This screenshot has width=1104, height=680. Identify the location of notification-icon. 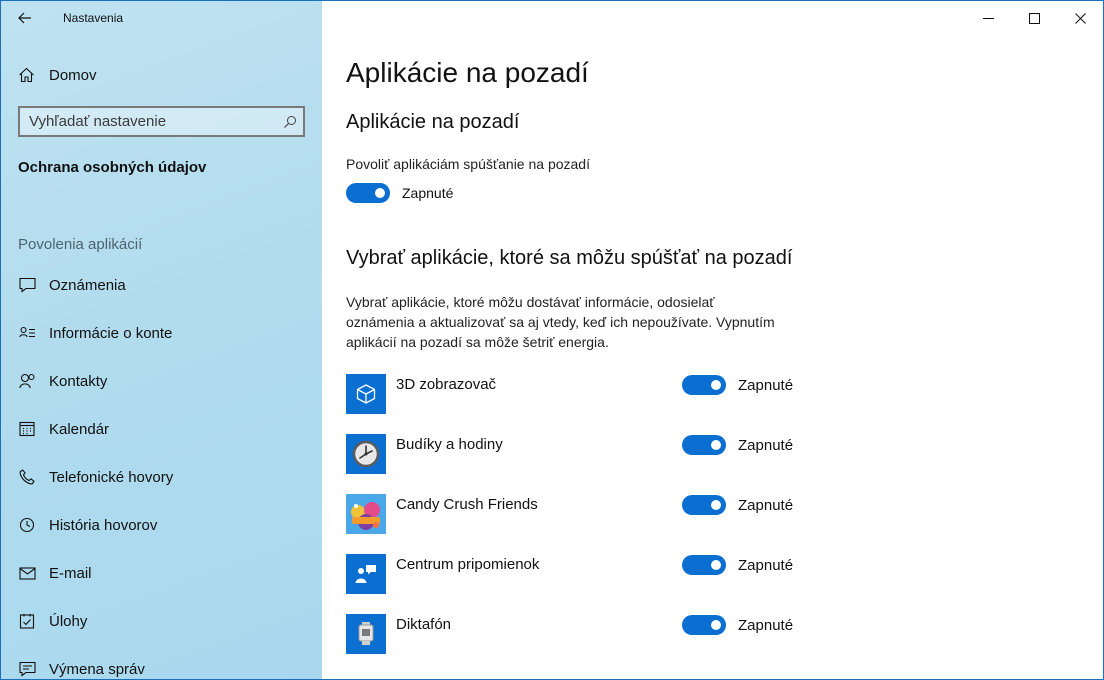
(27, 285).